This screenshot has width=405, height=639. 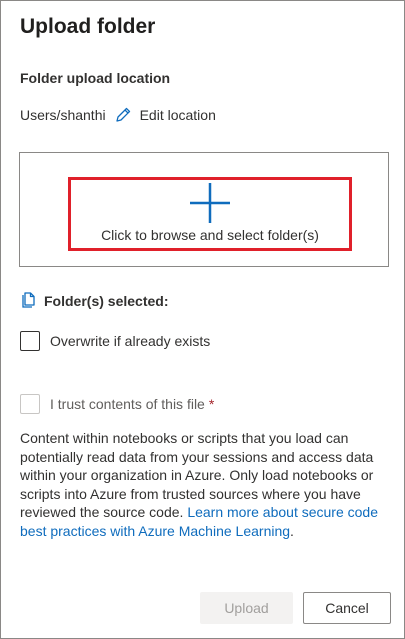 What do you see at coordinates (210, 235) in the screenshot?
I see `browse-folders-label: Click to browse and select folder(s)` at bounding box center [210, 235].